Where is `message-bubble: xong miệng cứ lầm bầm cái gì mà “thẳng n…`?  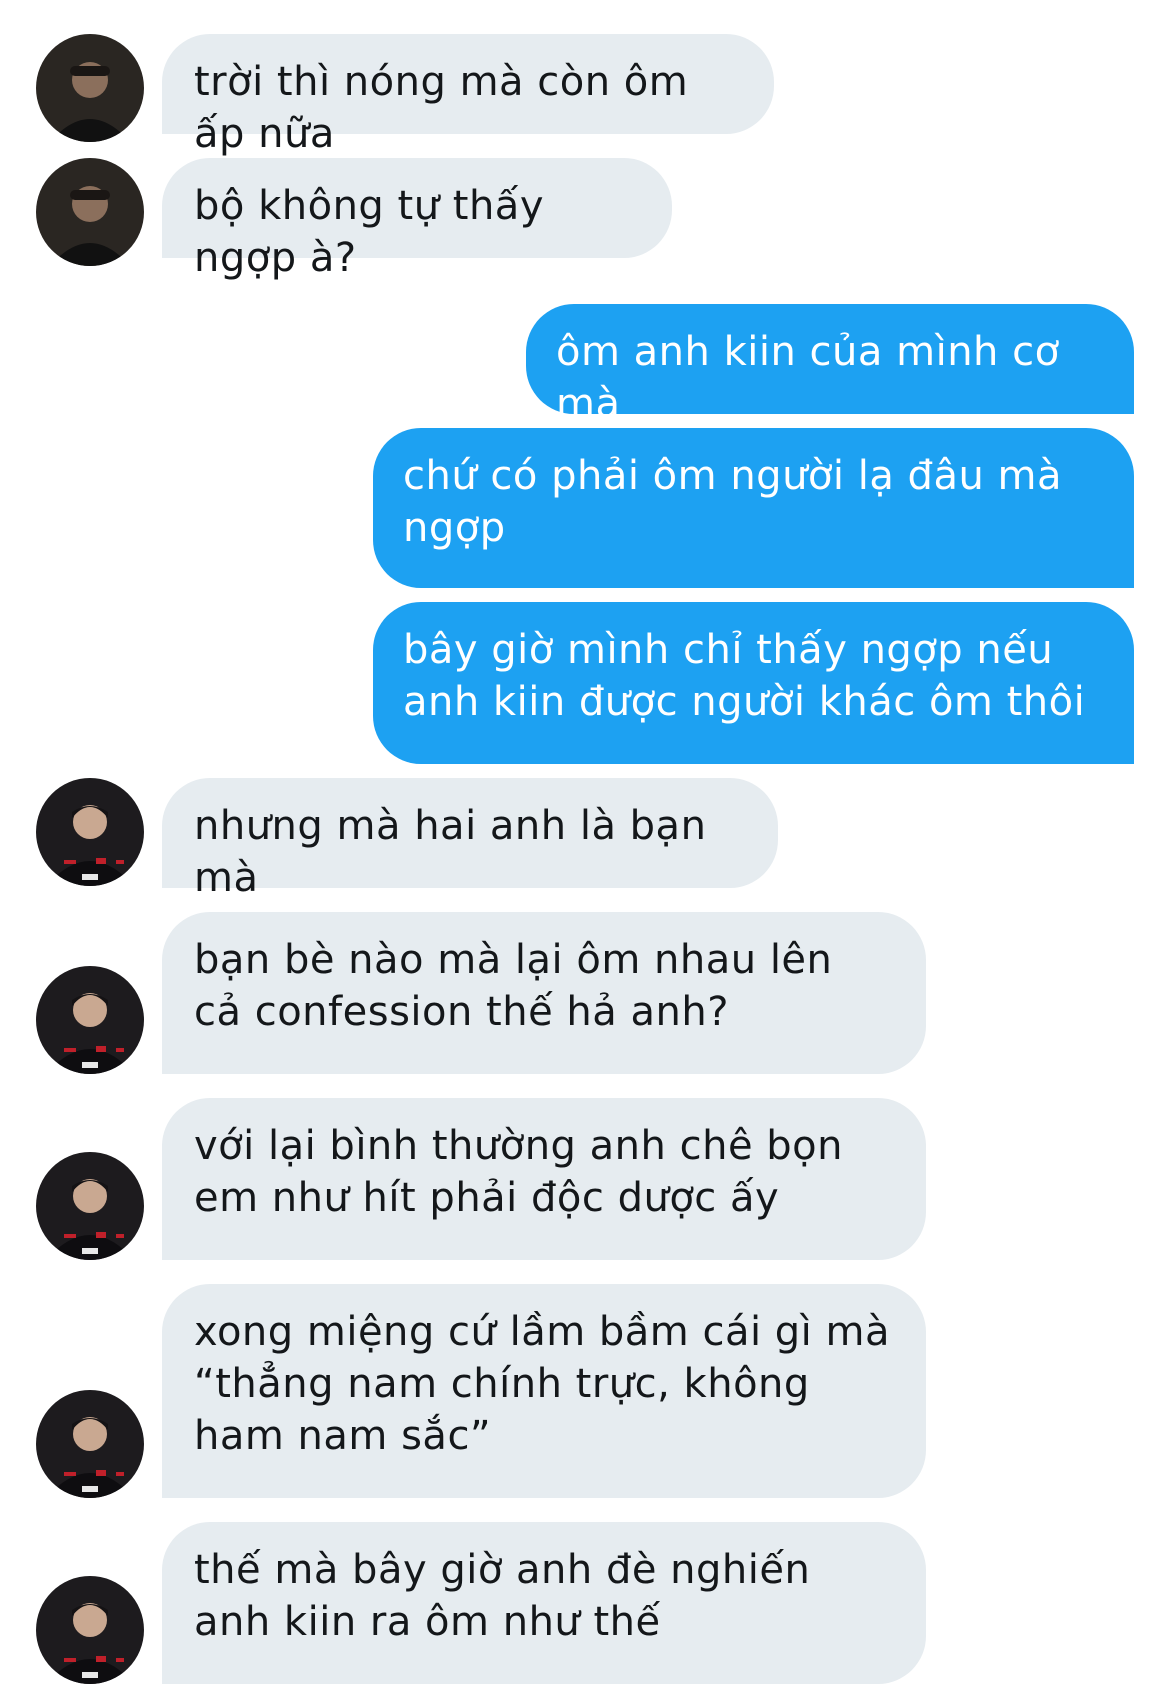 message-bubble: xong miệng cứ lầm bầm cái gì mà “thẳng n… is located at coordinates (544, 1391).